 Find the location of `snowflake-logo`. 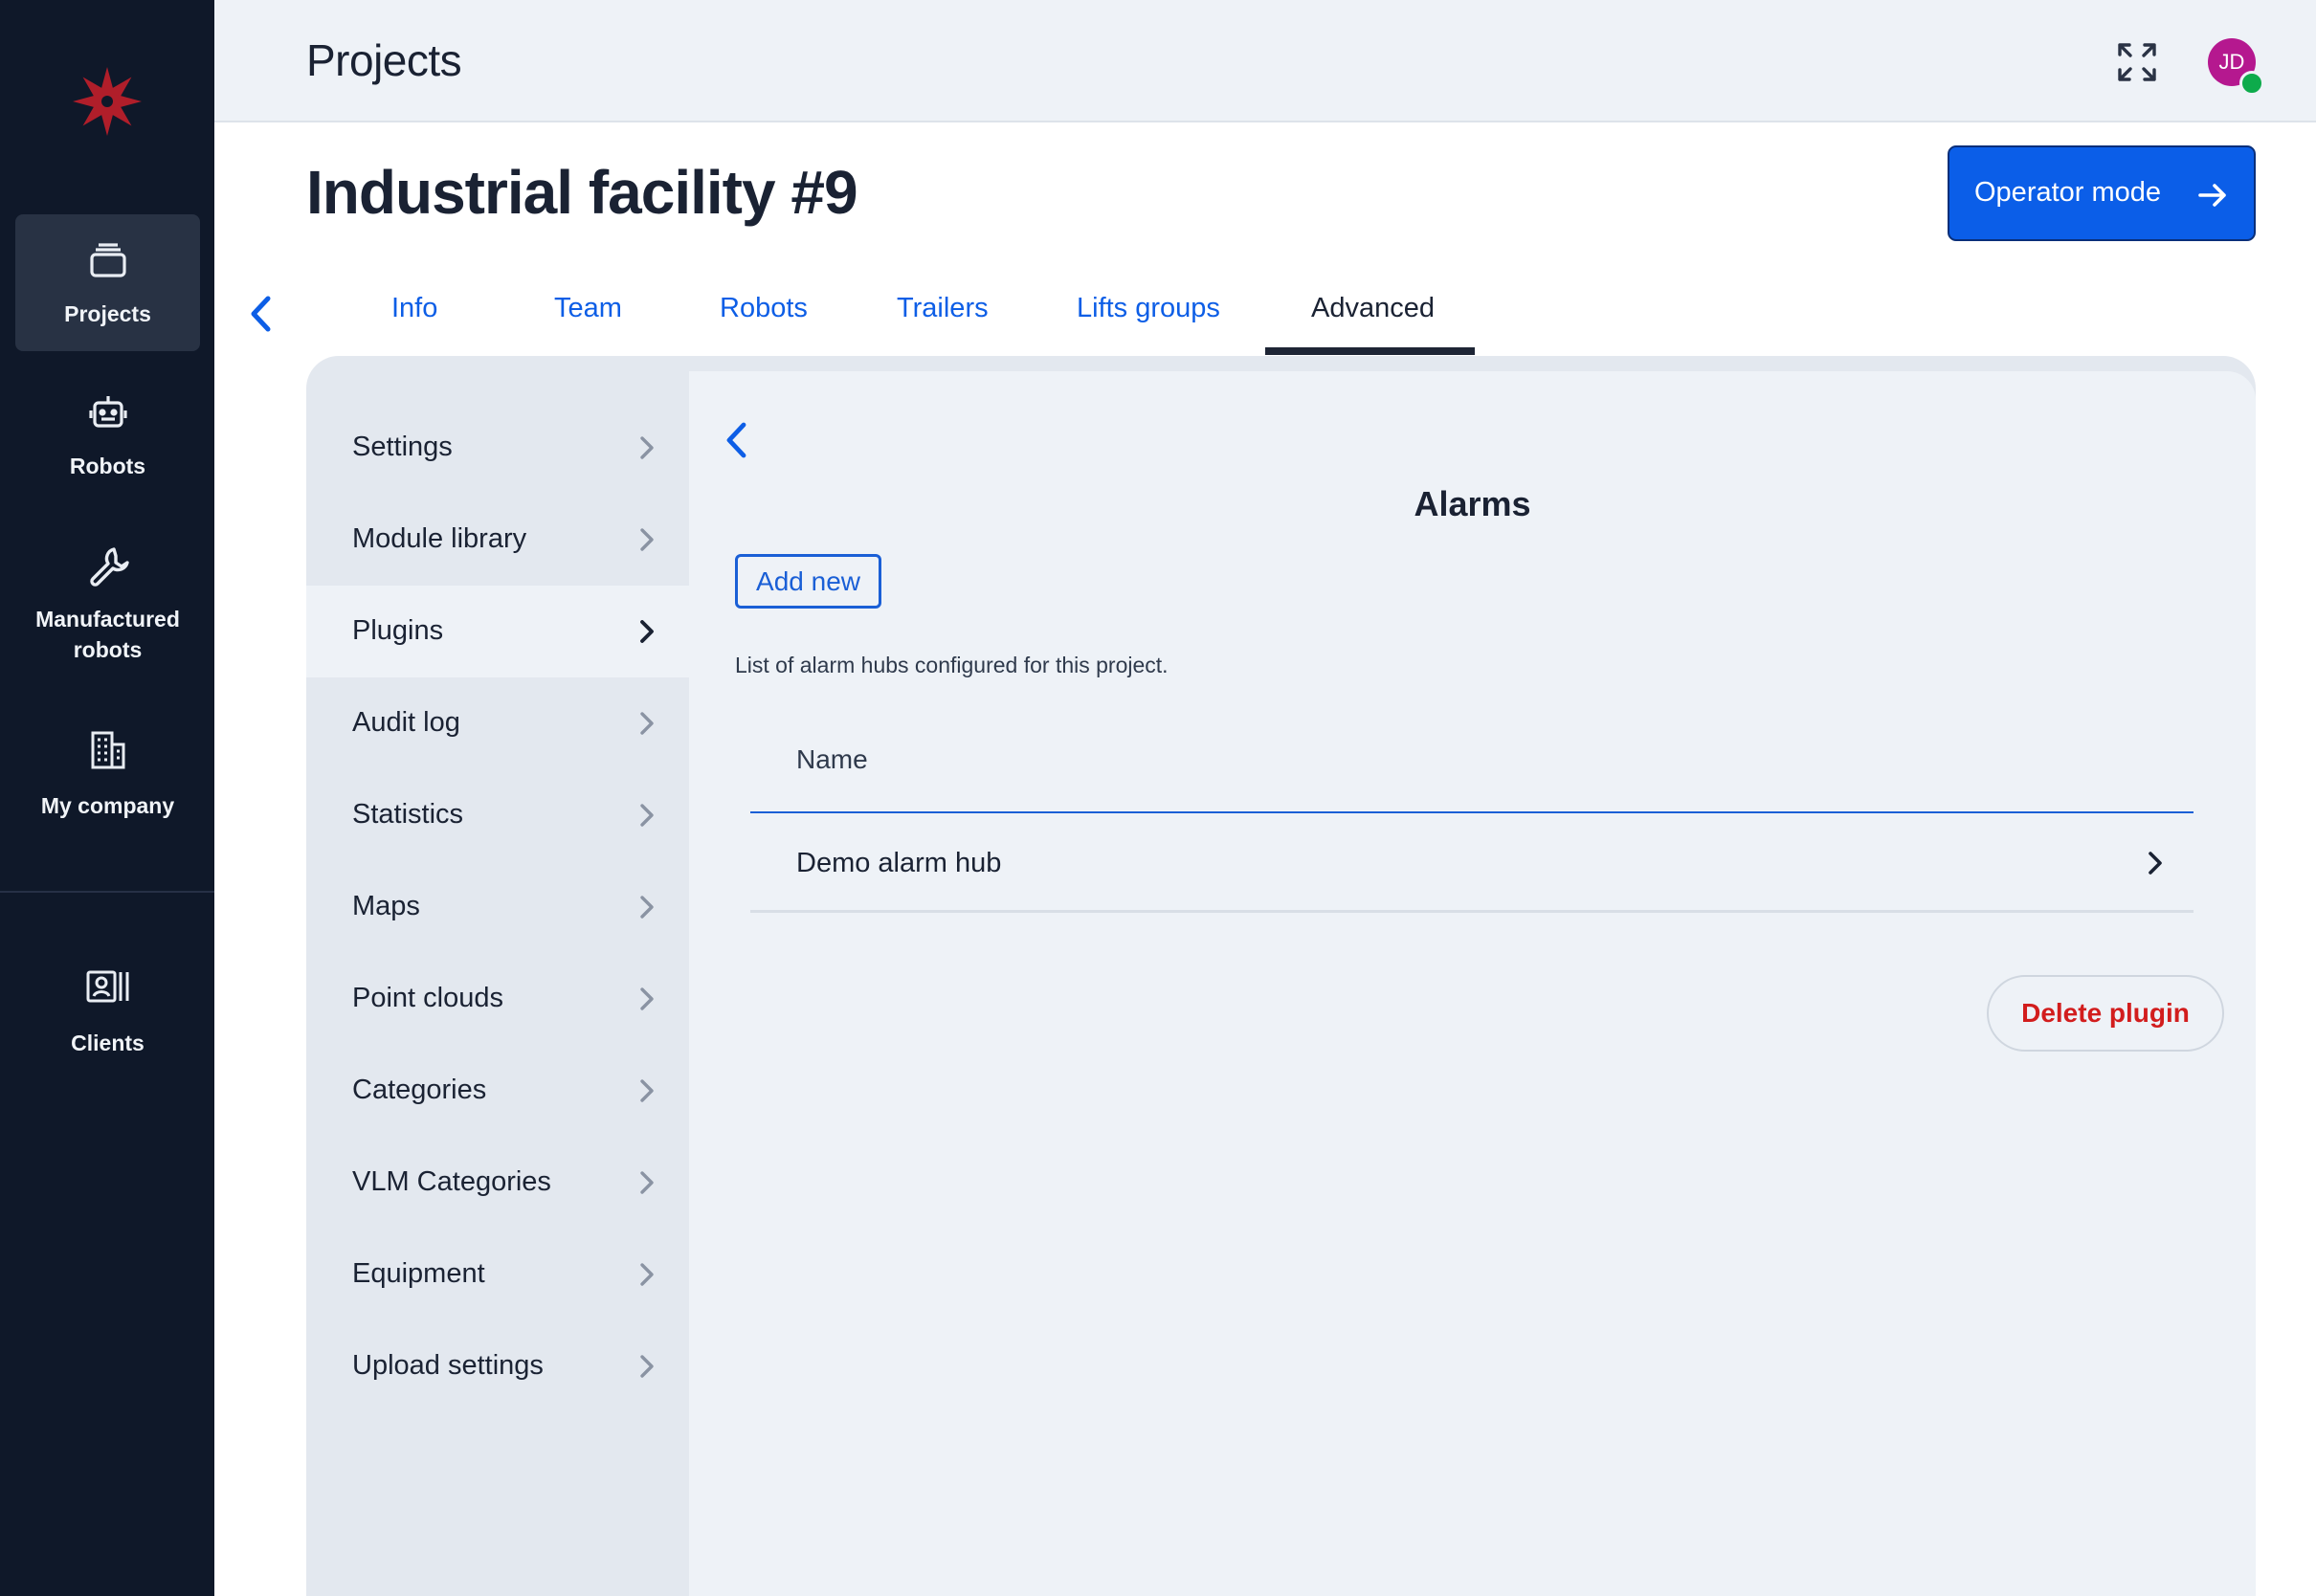

snowflake-logo is located at coordinates (107, 102).